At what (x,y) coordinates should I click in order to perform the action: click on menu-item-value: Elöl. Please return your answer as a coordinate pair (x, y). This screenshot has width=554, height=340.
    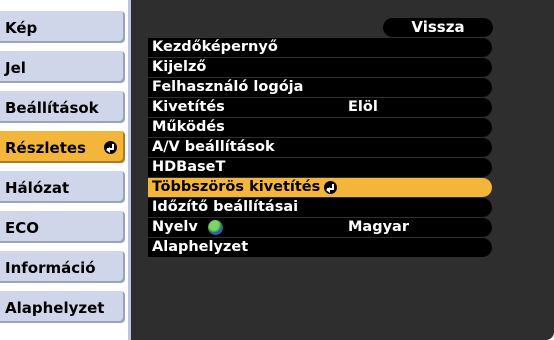
    Looking at the image, I should click on (363, 107).